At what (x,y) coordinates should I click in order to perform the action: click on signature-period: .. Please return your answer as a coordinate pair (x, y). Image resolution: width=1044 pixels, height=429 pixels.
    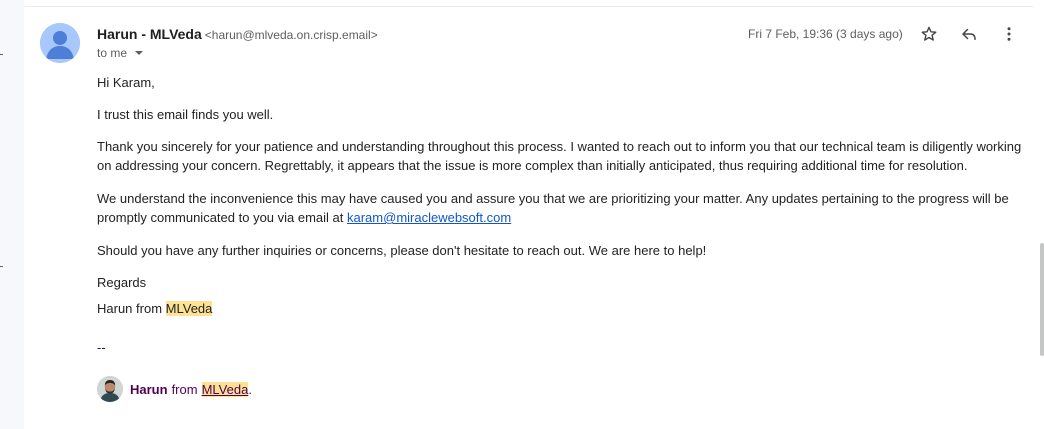
    Looking at the image, I should click on (250, 389).